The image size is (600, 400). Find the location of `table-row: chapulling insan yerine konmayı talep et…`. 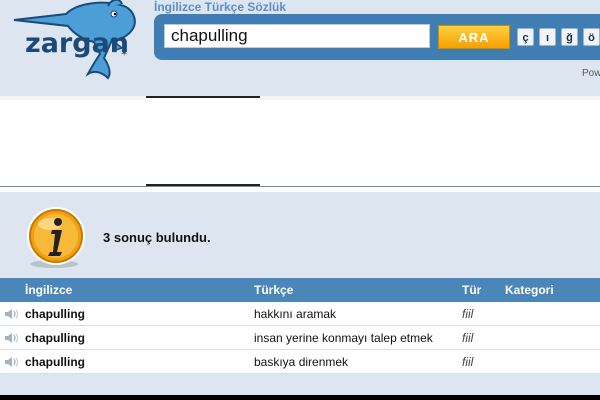

table-row: chapulling insan yerine konmayı talep et… is located at coordinates (300, 338).